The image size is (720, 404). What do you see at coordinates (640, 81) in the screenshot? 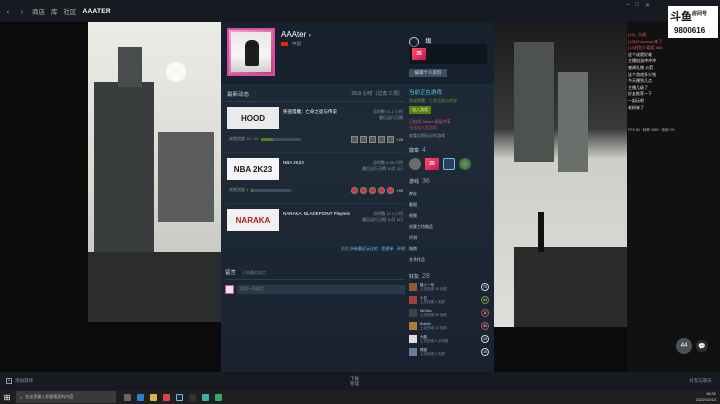
I see `chat-message: 今天播到几点` at bounding box center [640, 81].